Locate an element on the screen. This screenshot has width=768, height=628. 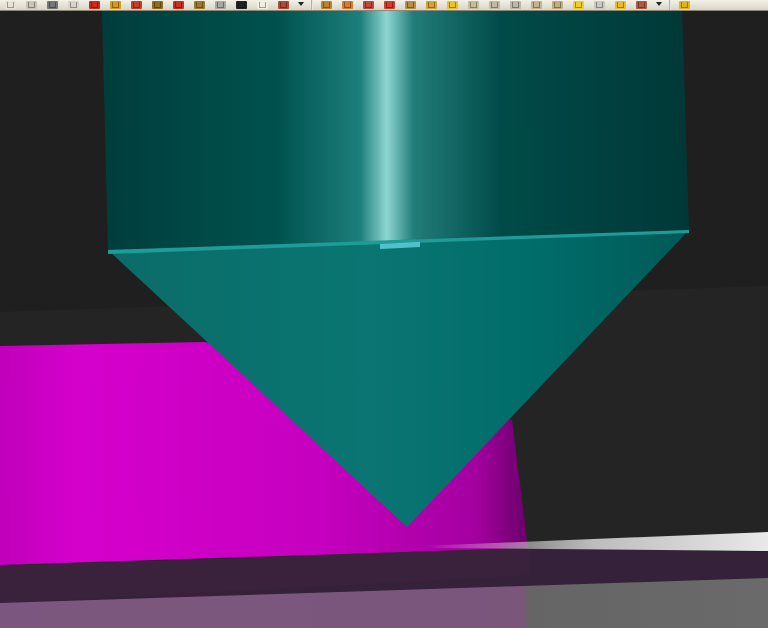
toolbar-group-left is located at coordinates (147, 5).